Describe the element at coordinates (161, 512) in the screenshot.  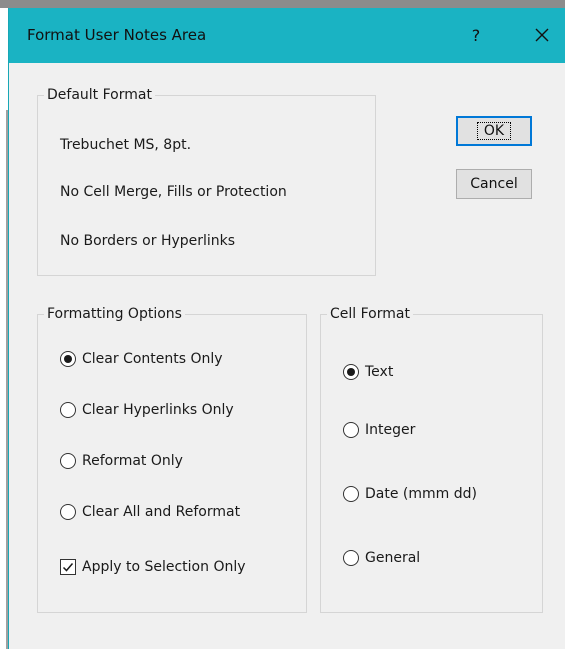
I see `radio-label: Clear All and Reformat` at that location.